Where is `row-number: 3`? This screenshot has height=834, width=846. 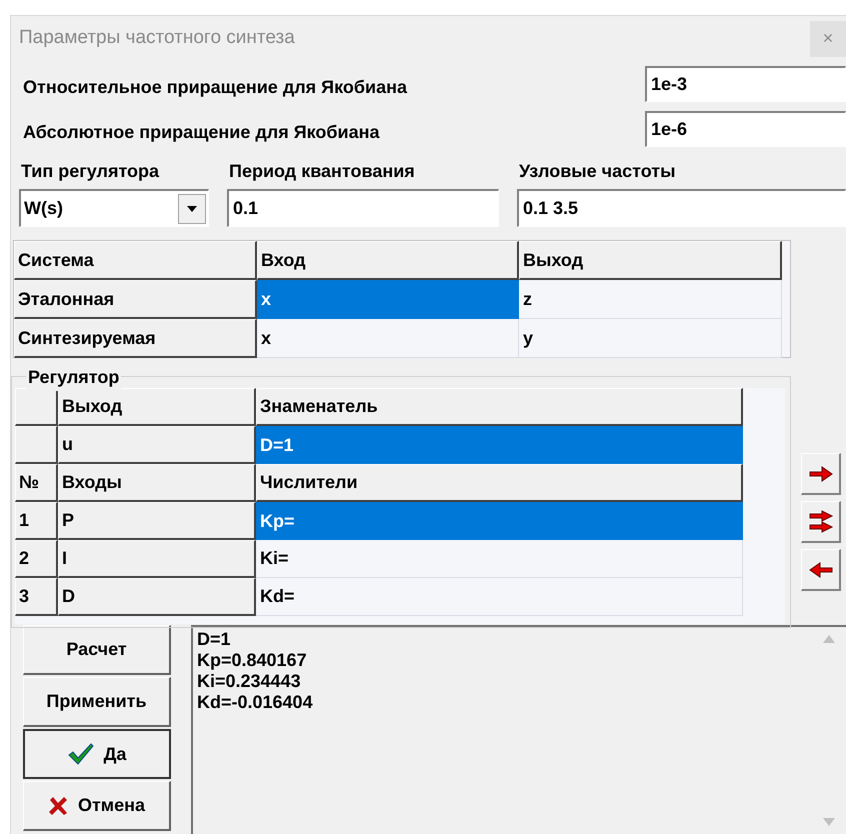 row-number: 3 is located at coordinates (36, 597).